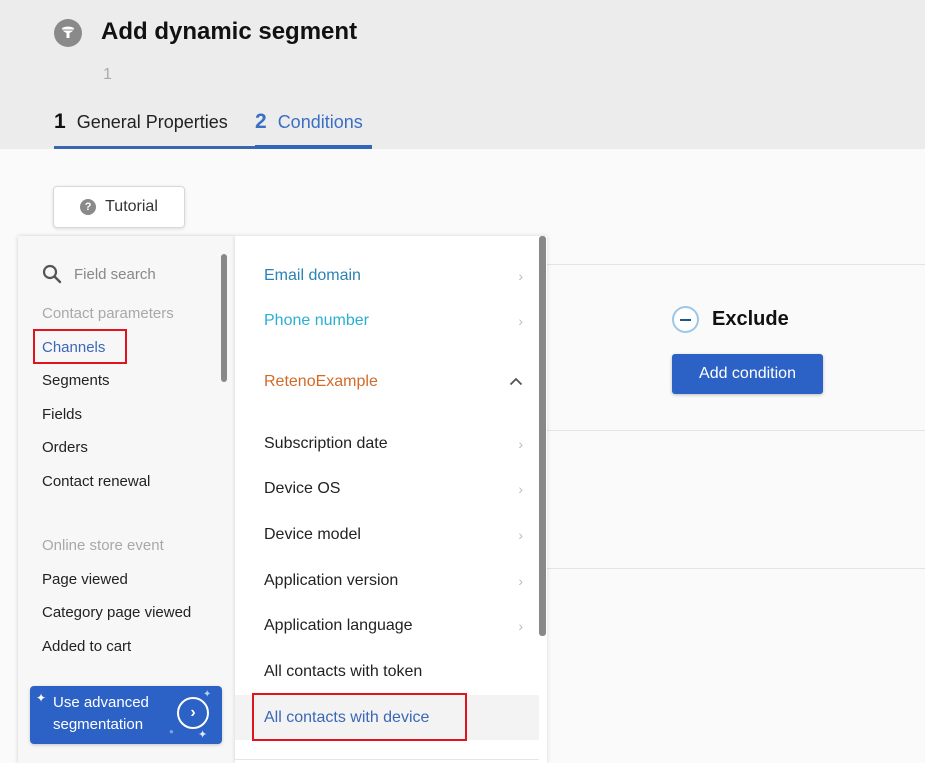 This screenshot has height=763, width=925. I want to click on exclude-label: Exclude, so click(750, 319).